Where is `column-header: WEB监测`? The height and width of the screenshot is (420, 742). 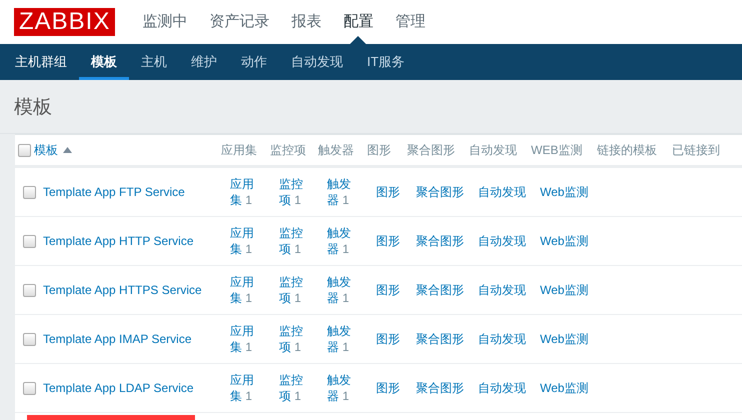
column-header: WEB监测 is located at coordinates (556, 150).